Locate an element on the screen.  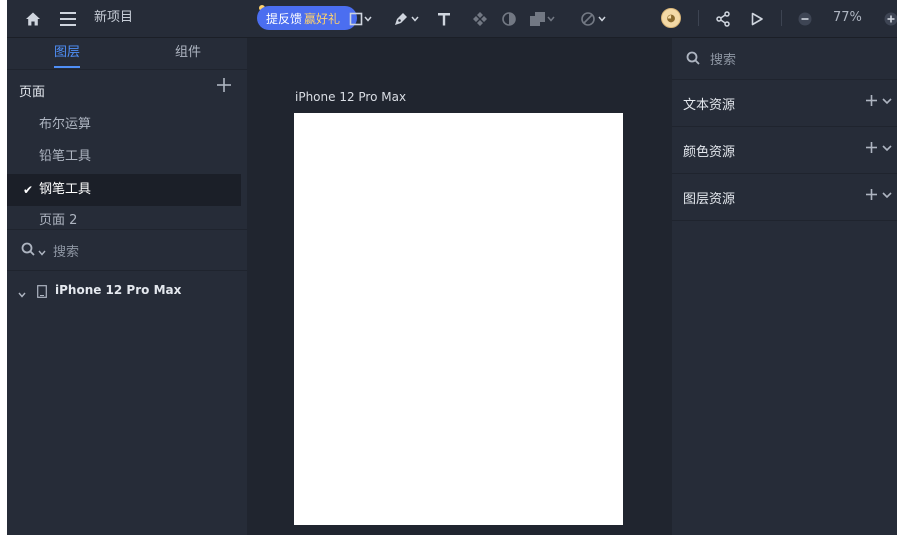
page-label: 布尔运算 is located at coordinates (65, 124).